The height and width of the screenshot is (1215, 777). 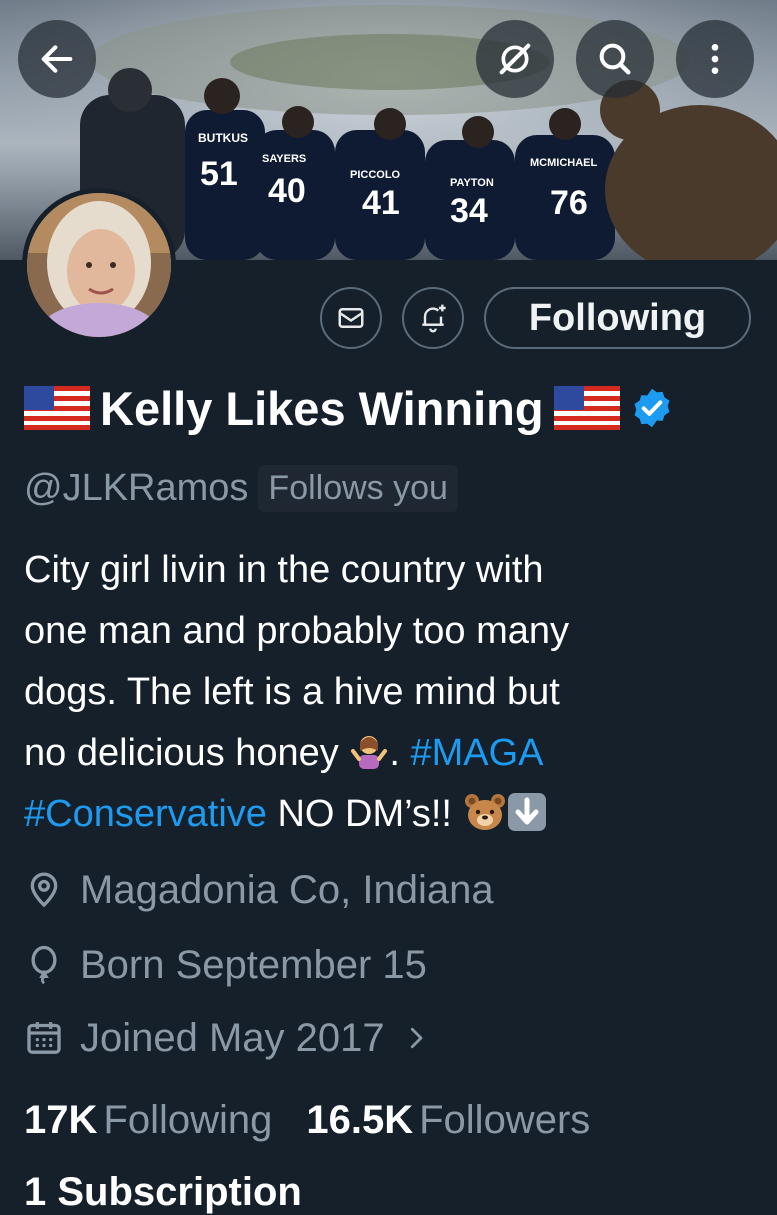 I want to click on hashtag-link: #MAGA, so click(x=476, y=753).